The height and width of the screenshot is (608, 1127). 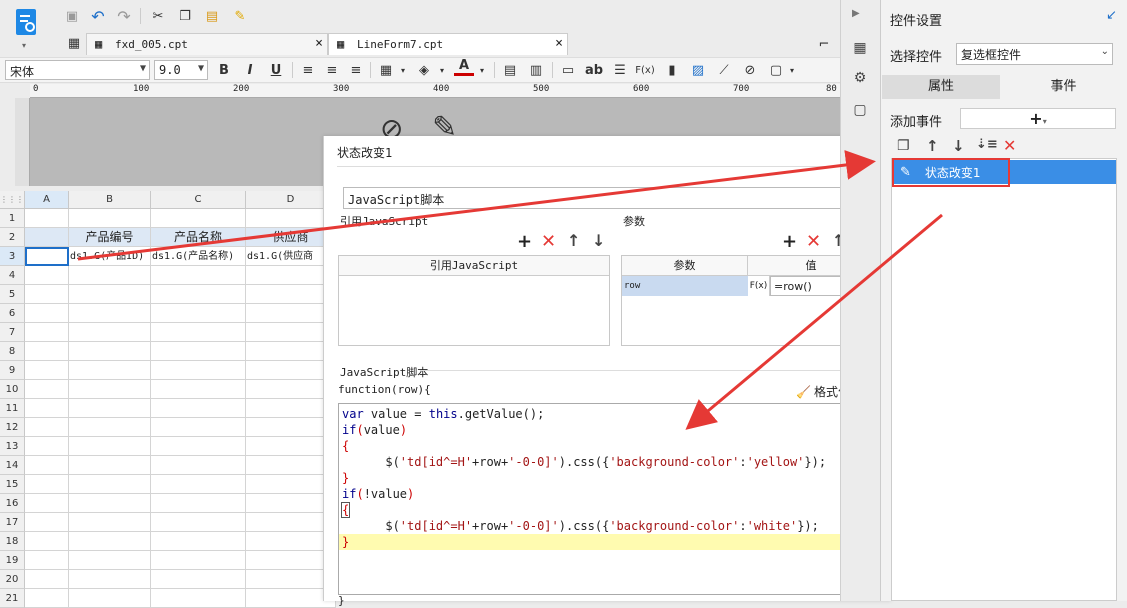 What do you see at coordinates (814, 321) in the screenshot?
I see `arrow-event-to-code` at bounding box center [814, 321].